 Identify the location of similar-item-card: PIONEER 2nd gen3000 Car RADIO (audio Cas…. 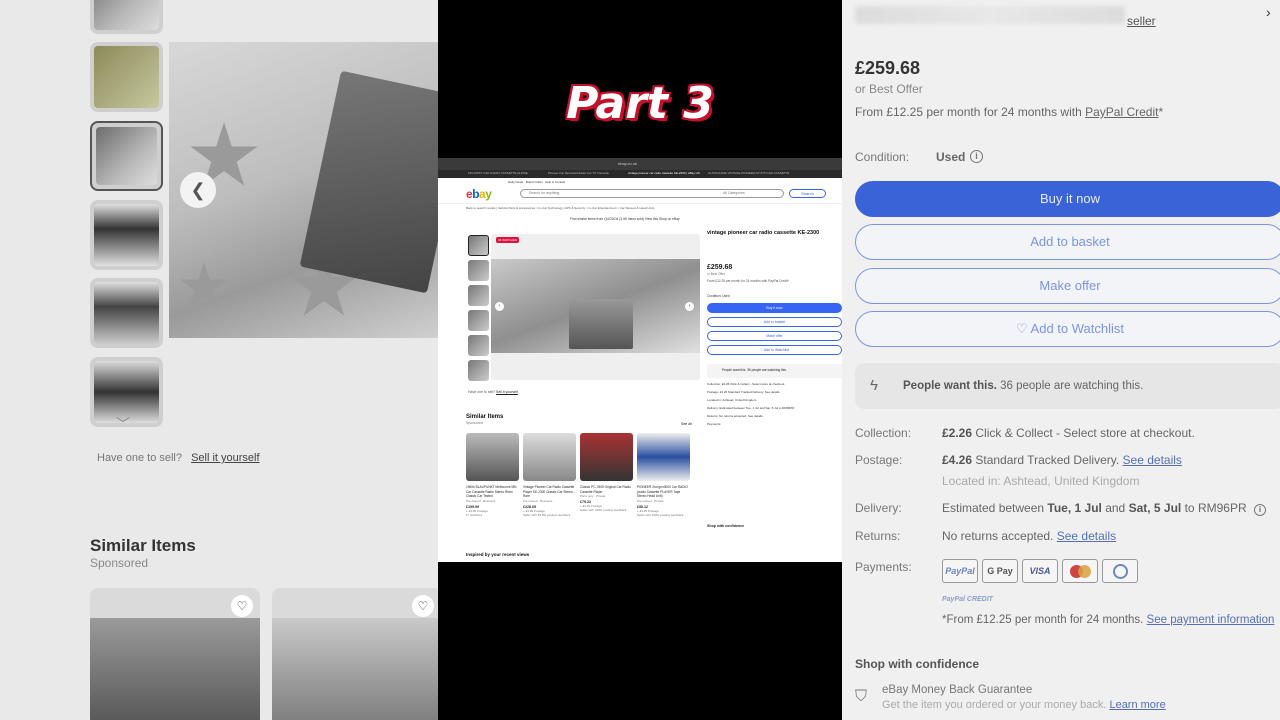
(663, 475).